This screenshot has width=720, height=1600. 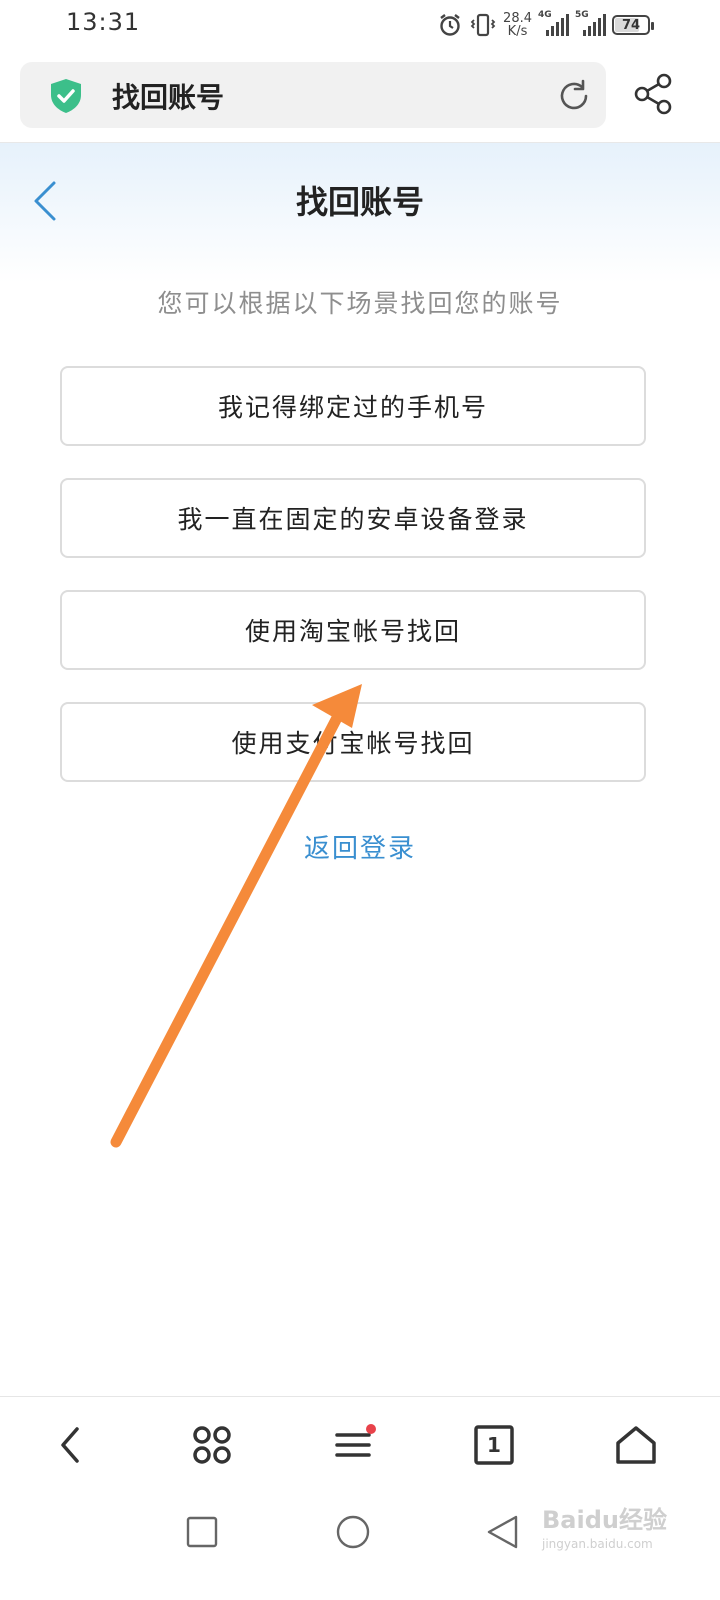 What do you see at coordinates (354, 1445) in the screenshot?
I see `menu-icon` at bounding box center [354, 1445].